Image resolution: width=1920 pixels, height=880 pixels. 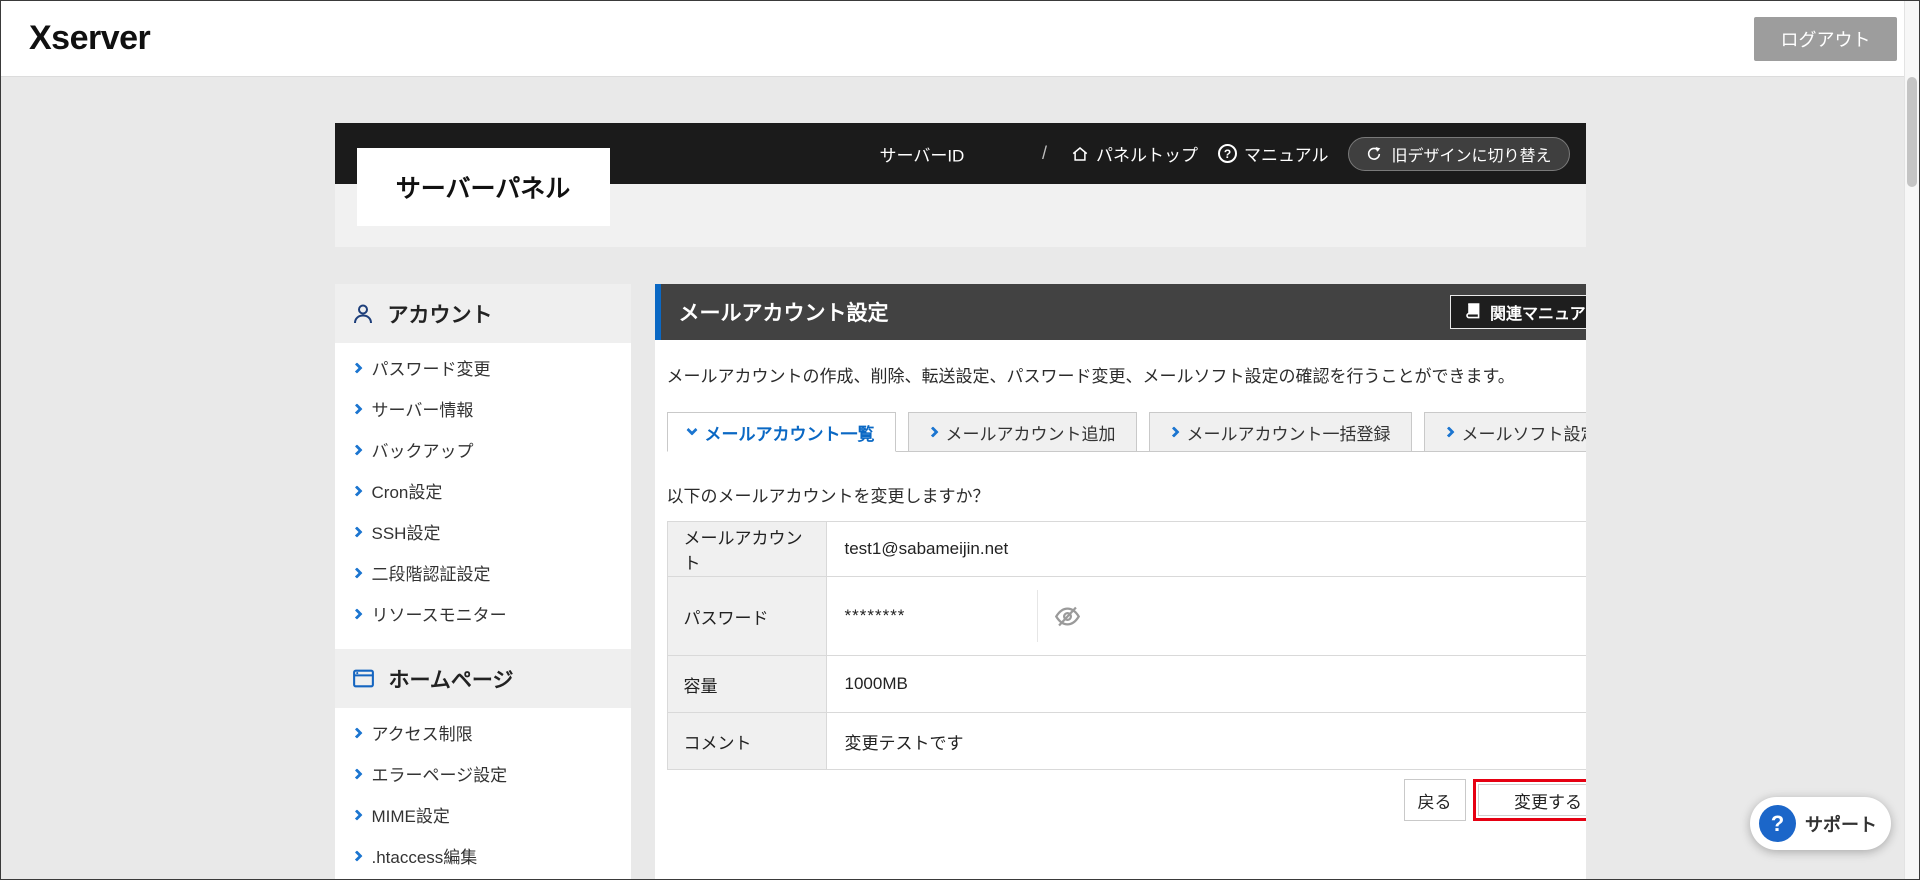 What do you see at coordinates (1227, 153) in the screenshot?
I see `question-circle-icon: ?` at bounding box center [1227, 153].